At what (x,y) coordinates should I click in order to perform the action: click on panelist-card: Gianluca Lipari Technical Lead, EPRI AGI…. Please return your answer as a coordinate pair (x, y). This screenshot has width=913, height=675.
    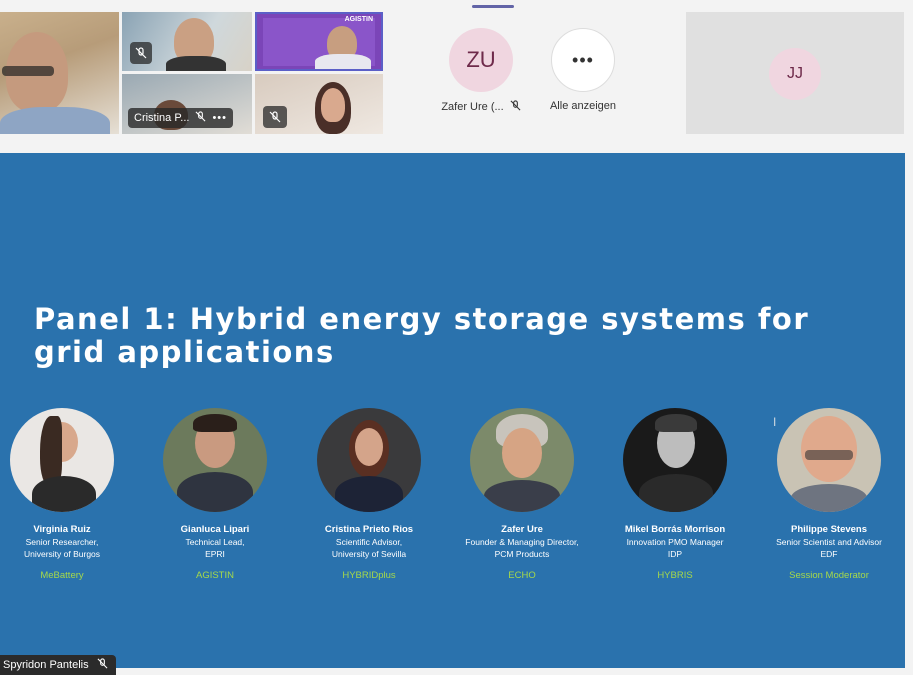
    Looking at the image, I should click on (215, 494).